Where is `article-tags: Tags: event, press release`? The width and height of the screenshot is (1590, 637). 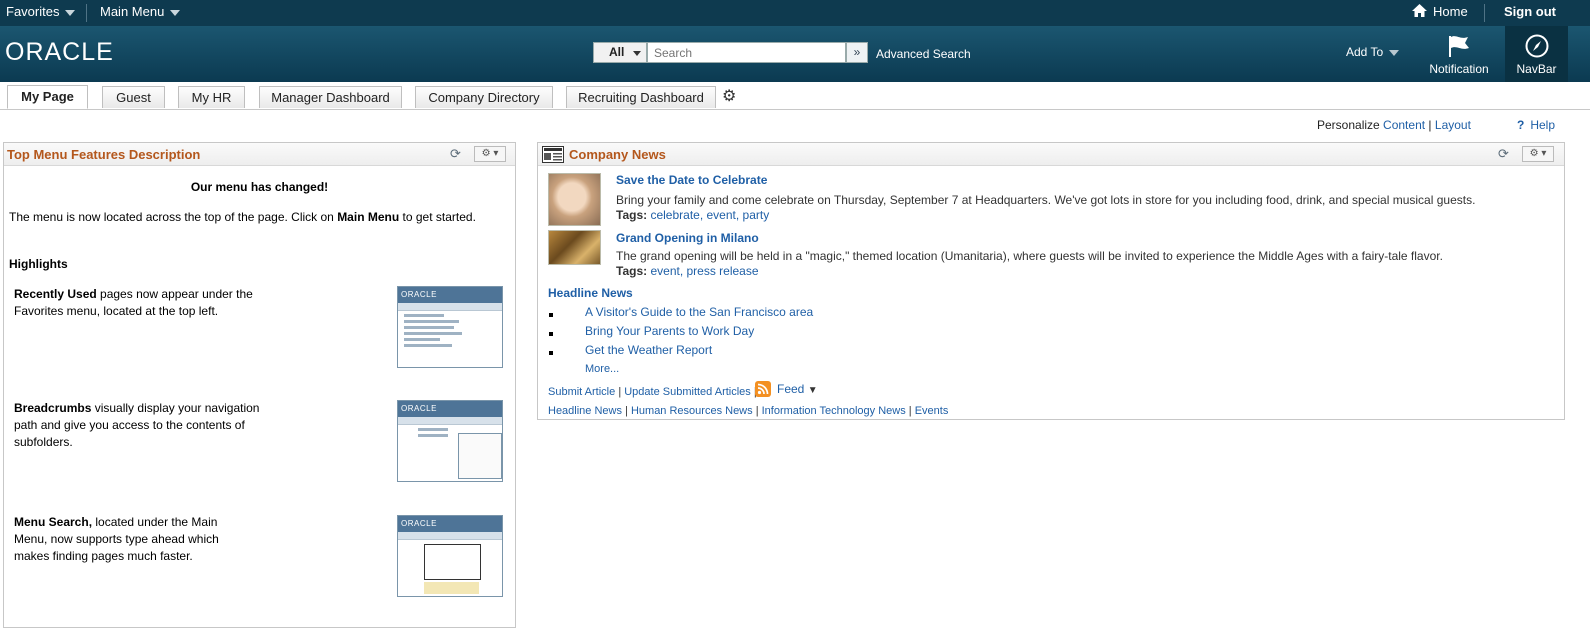
article-tags: Tags: event, press release is located at coordinates (687, 271).